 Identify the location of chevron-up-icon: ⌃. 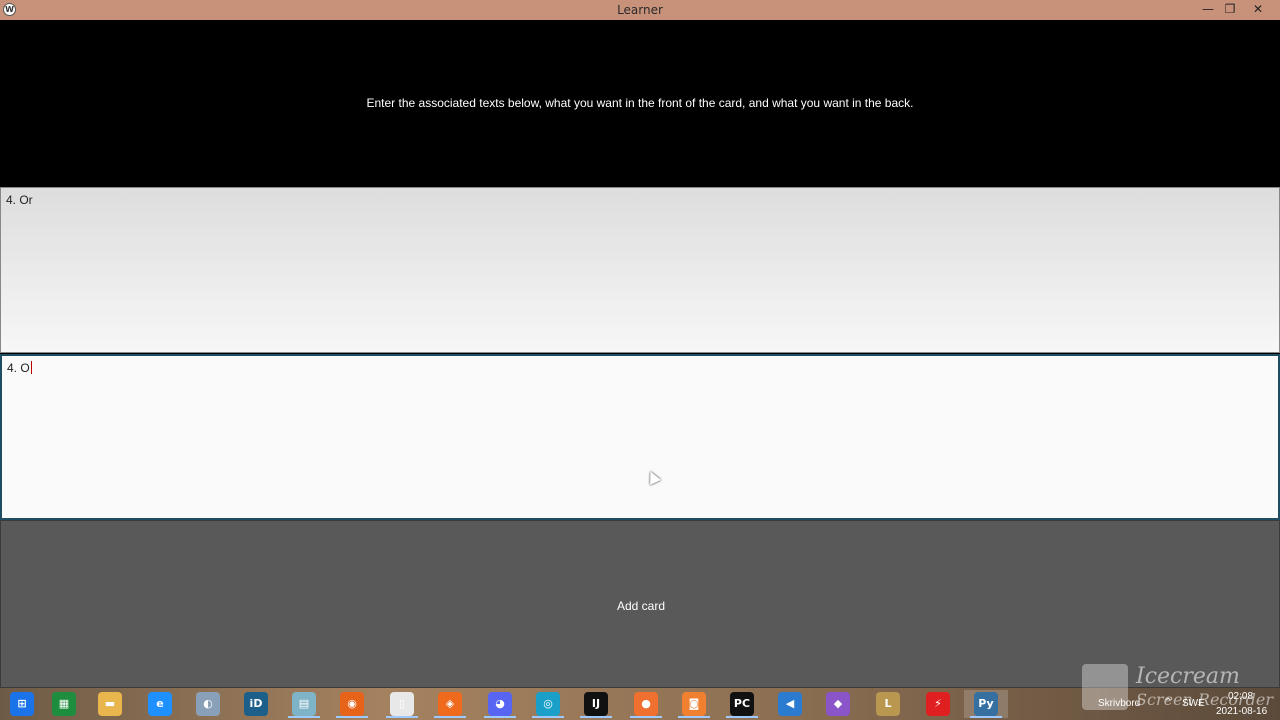
(1168, 702).